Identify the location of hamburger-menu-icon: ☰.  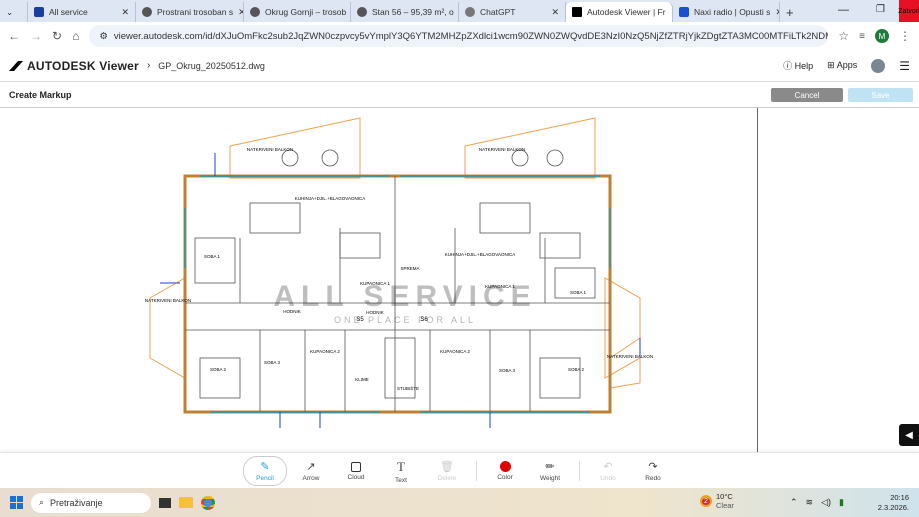
(904, 66).